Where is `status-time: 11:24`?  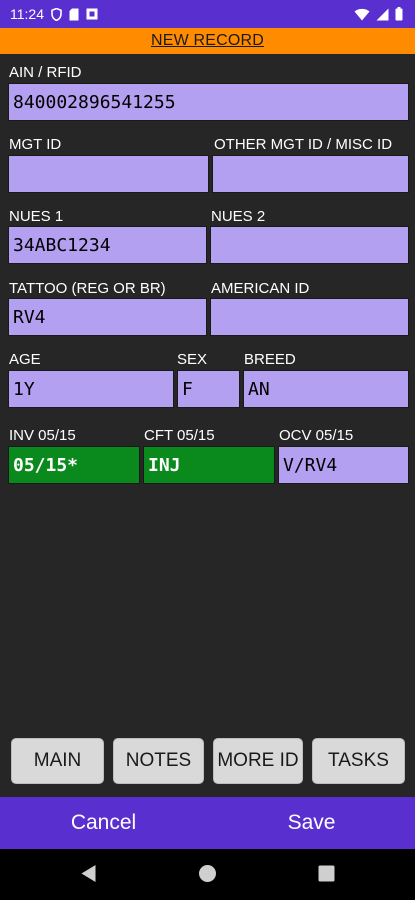 status-time: 11:24 is located at coordinates (27, 14).